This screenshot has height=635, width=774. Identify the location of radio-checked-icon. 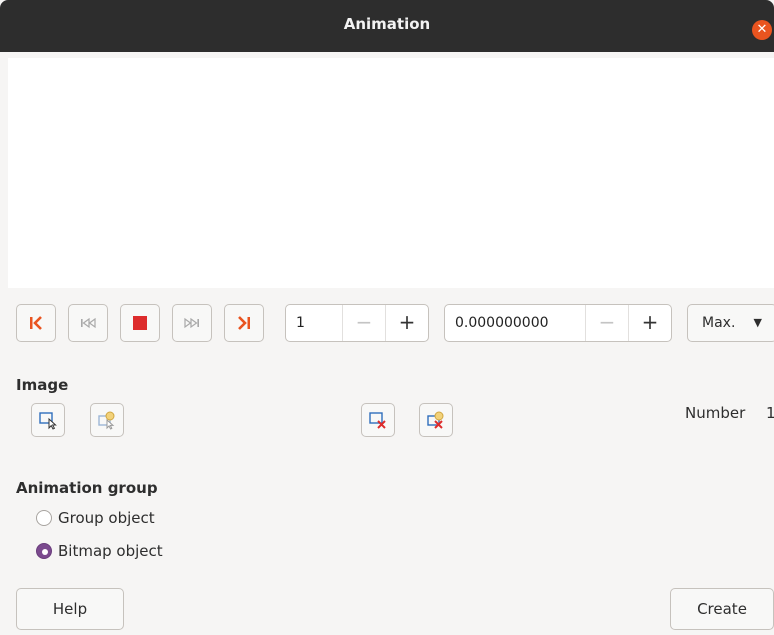
(44, 551).